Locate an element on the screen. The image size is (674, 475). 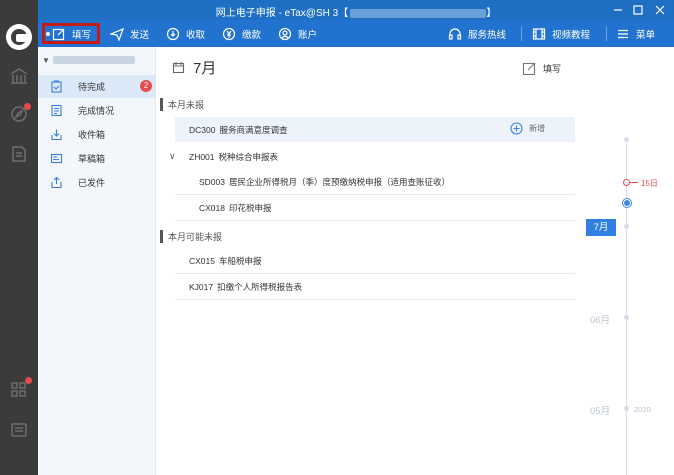
sidebar-item-label: 已发件 is located at coordinates (92, 183).